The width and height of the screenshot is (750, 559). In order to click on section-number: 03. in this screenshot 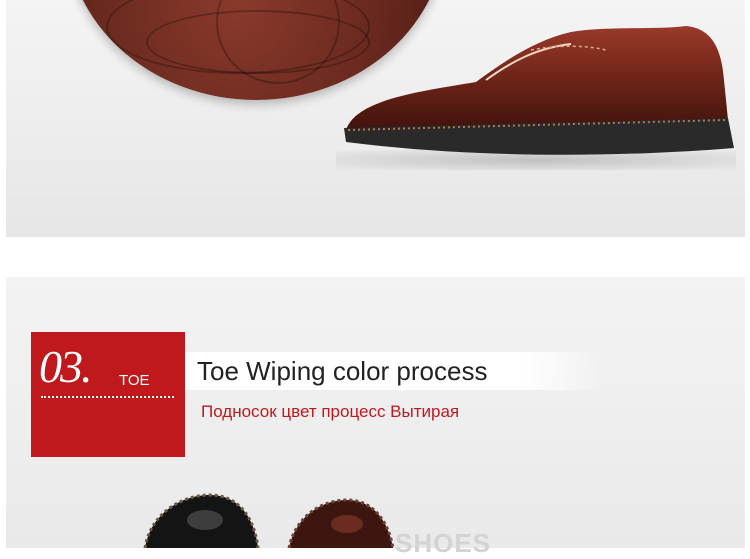, I will do `click(65, 366)`.